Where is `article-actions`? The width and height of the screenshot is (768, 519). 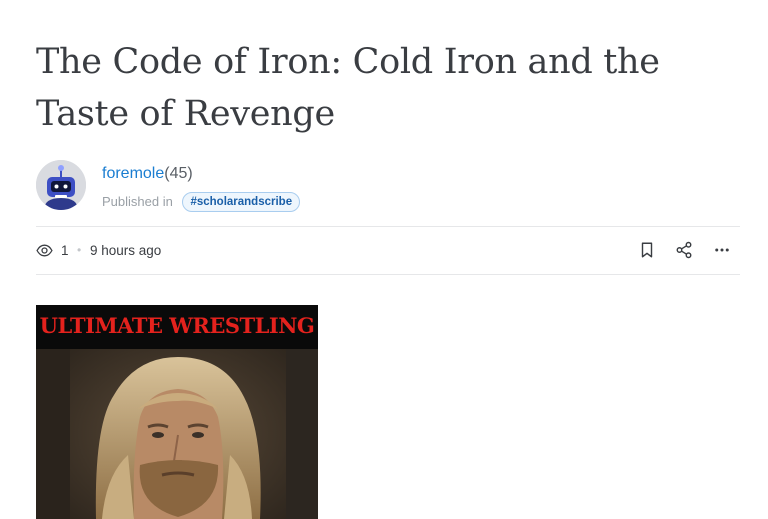 article-actions is located at coordinates (688, 251).